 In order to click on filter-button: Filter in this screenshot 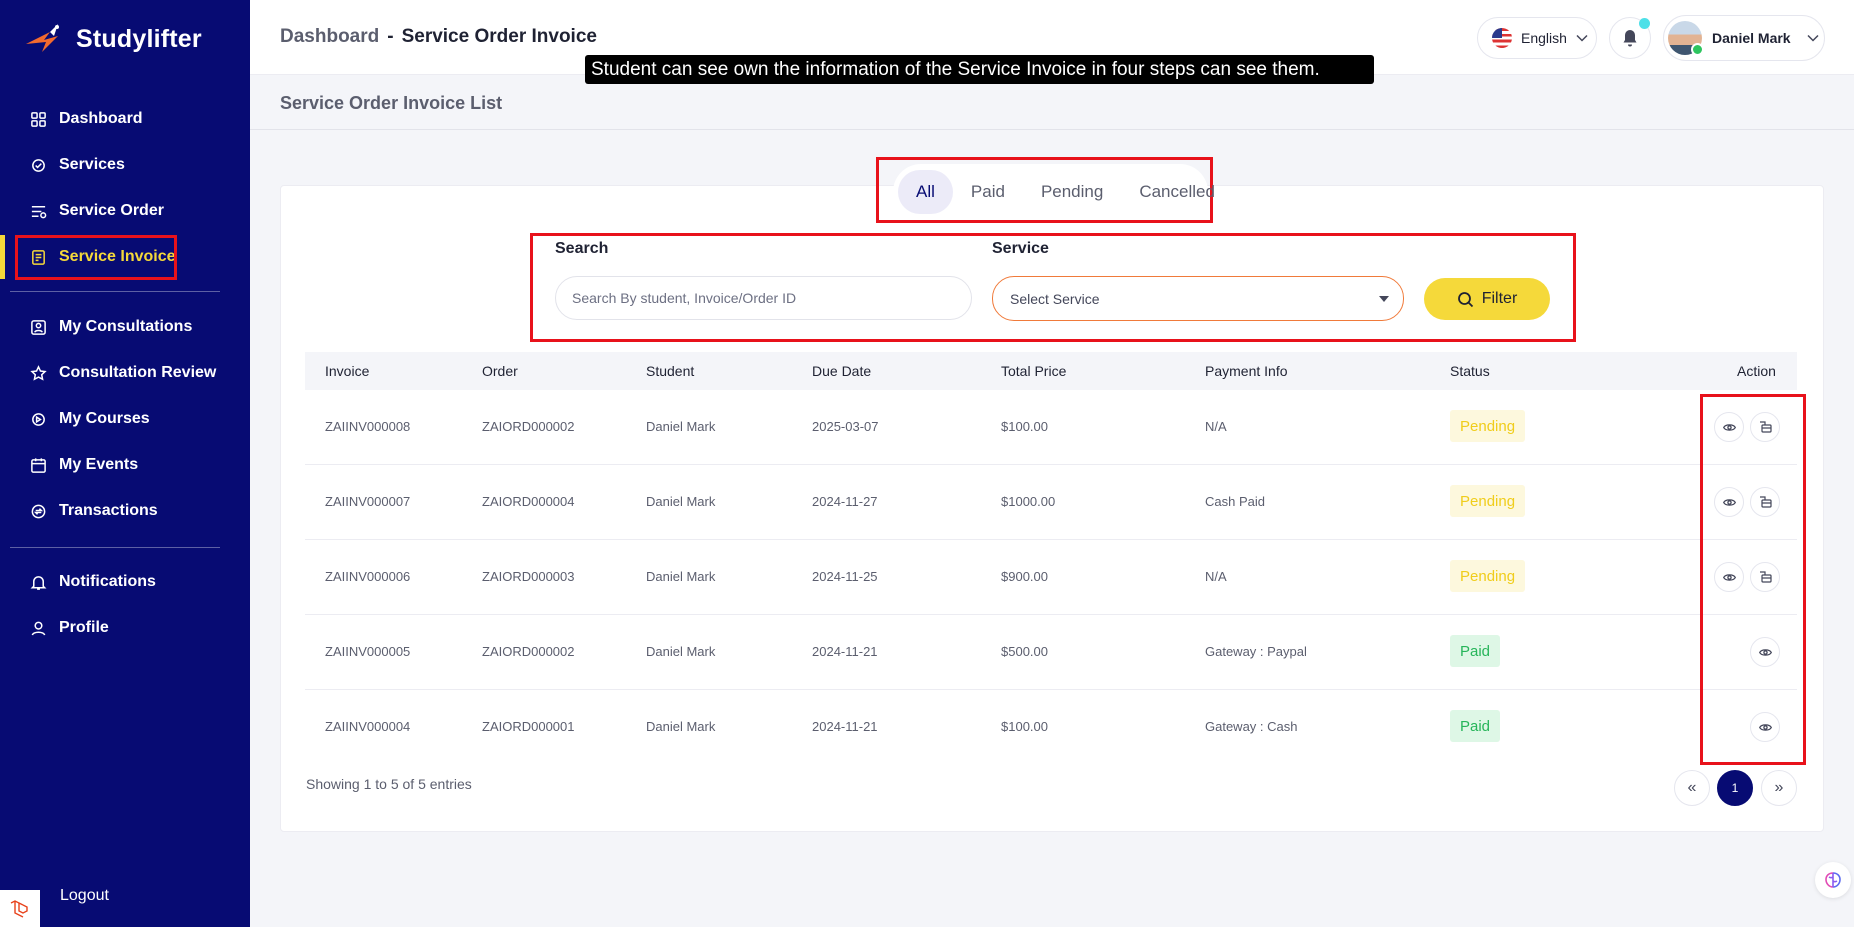, I will do `click(1487, 299)`.